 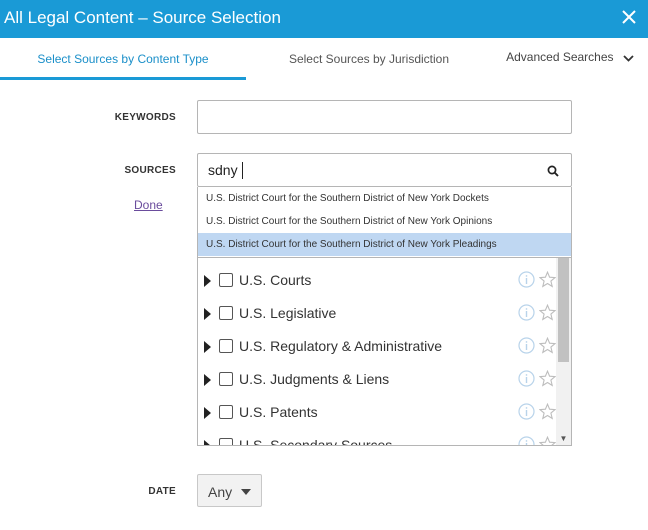 I want to click on tree-row-label: U.S. Patents, so click(x=278, y=412).